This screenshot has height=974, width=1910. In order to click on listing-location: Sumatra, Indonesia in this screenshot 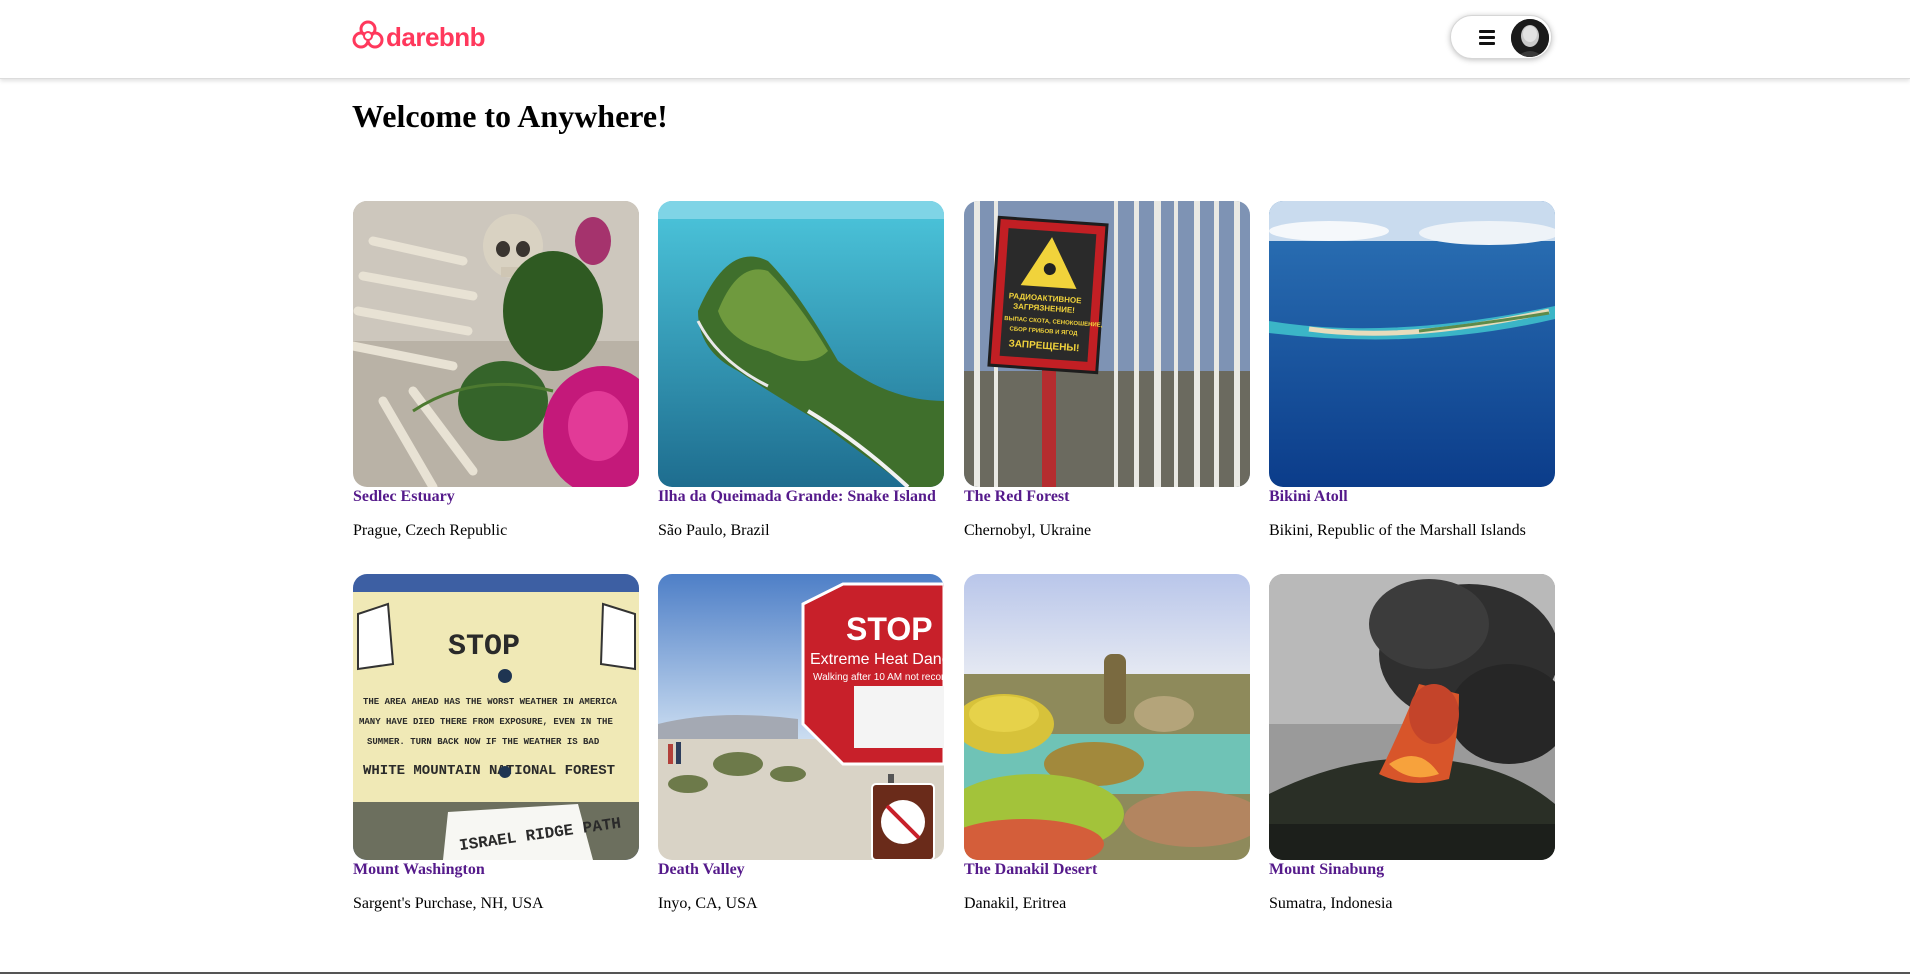, I will do `click(1331, 903)`.